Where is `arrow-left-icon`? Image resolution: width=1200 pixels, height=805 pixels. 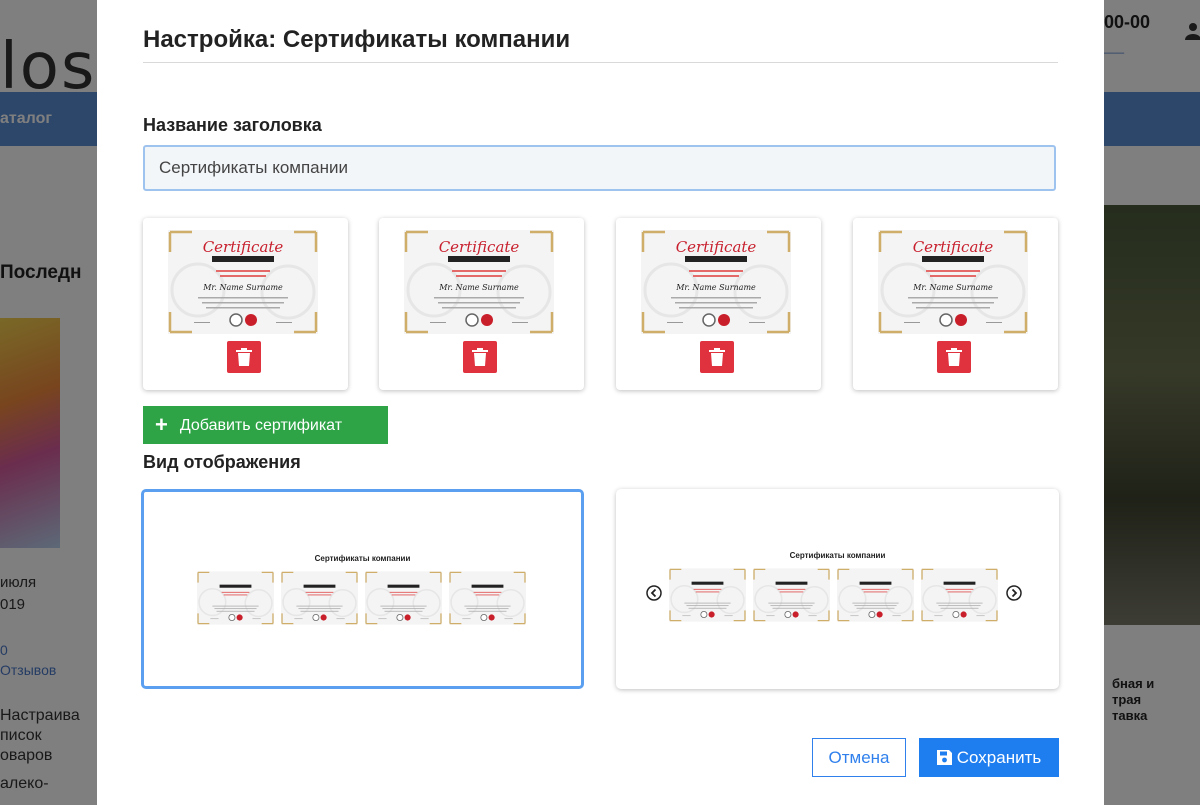
arrow-left-icon is located at coordinates (654, 593).